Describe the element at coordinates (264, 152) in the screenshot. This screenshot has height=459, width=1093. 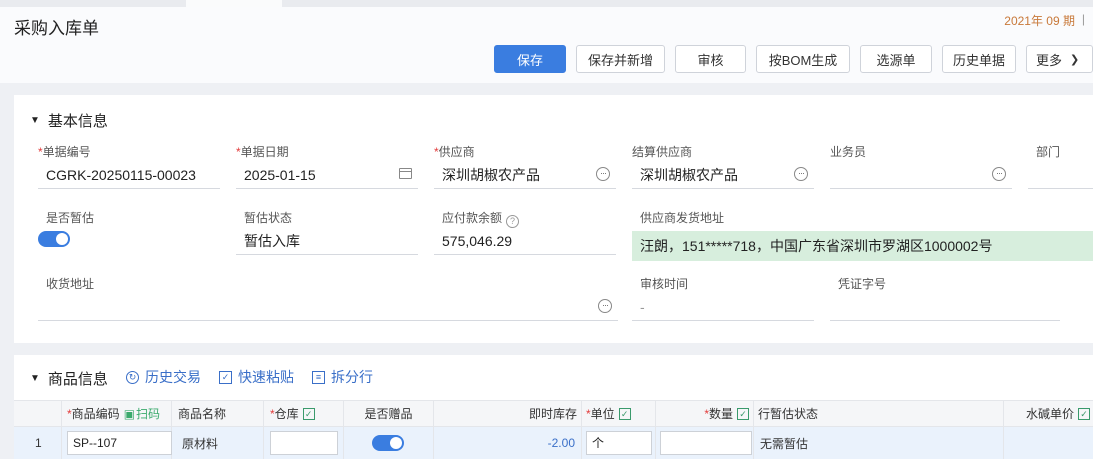
I see `doc-date-label: 单据日期` at that location.